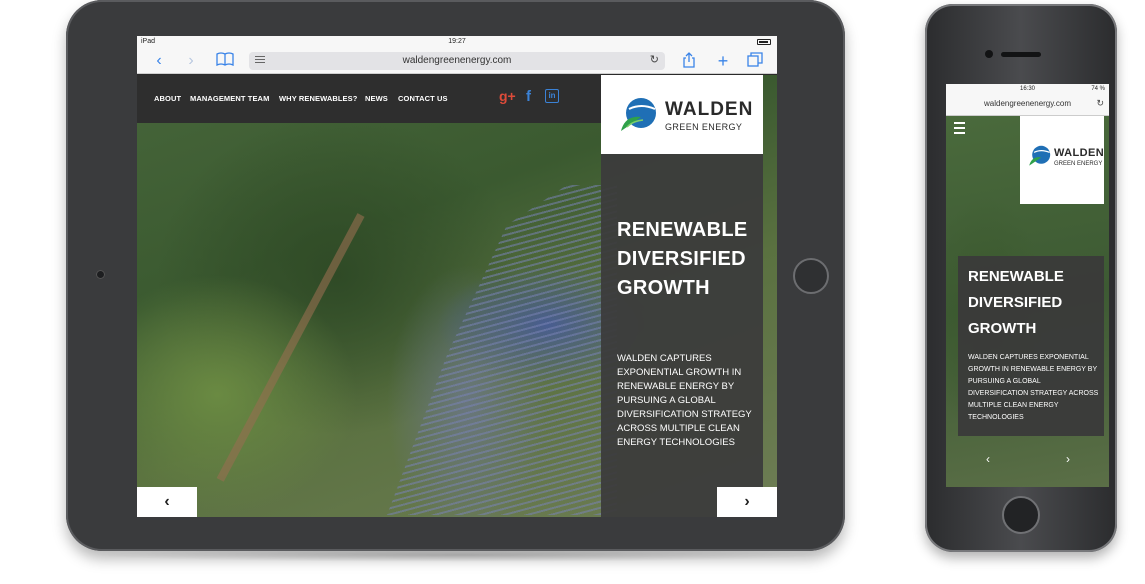  I want to click on iphone-speaker, so click(1021, 54).